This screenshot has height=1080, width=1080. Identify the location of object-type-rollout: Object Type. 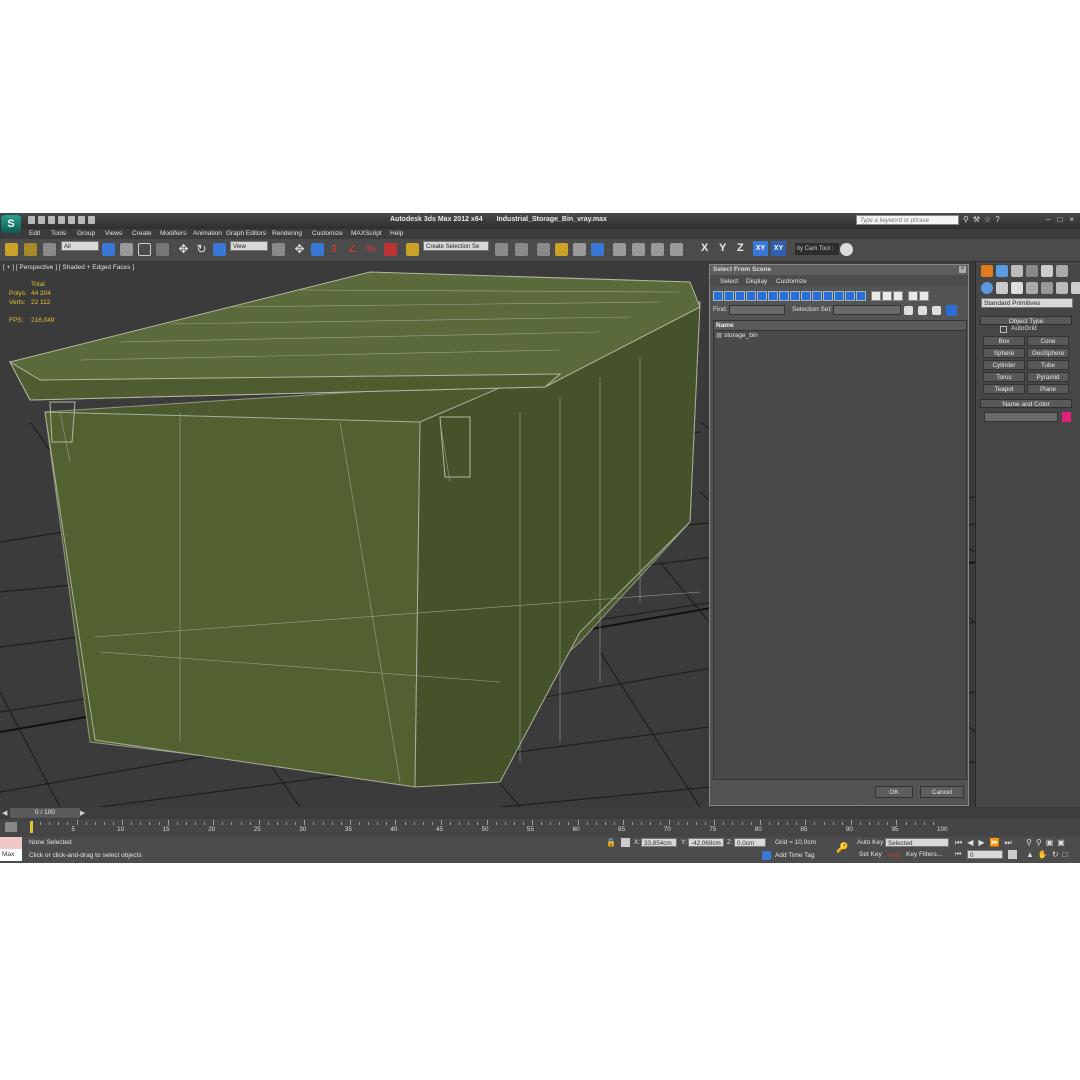
(1026, 320).